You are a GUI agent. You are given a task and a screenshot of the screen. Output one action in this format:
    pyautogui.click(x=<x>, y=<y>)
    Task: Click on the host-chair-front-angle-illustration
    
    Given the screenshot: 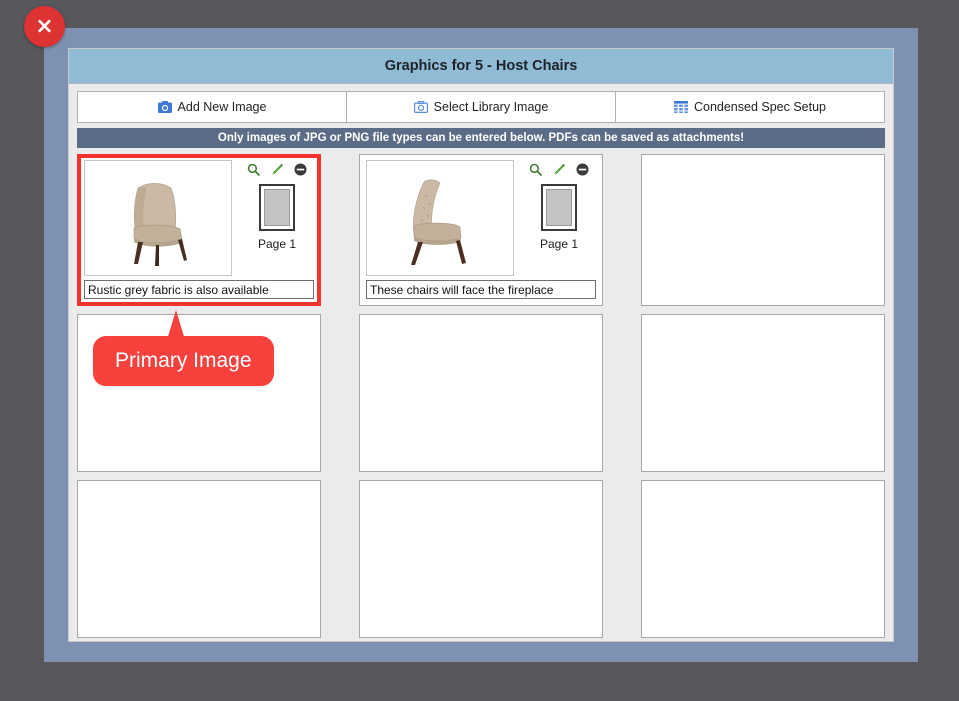 What is the action you would take?
    pyautogui.click(x=158, y=218)
    